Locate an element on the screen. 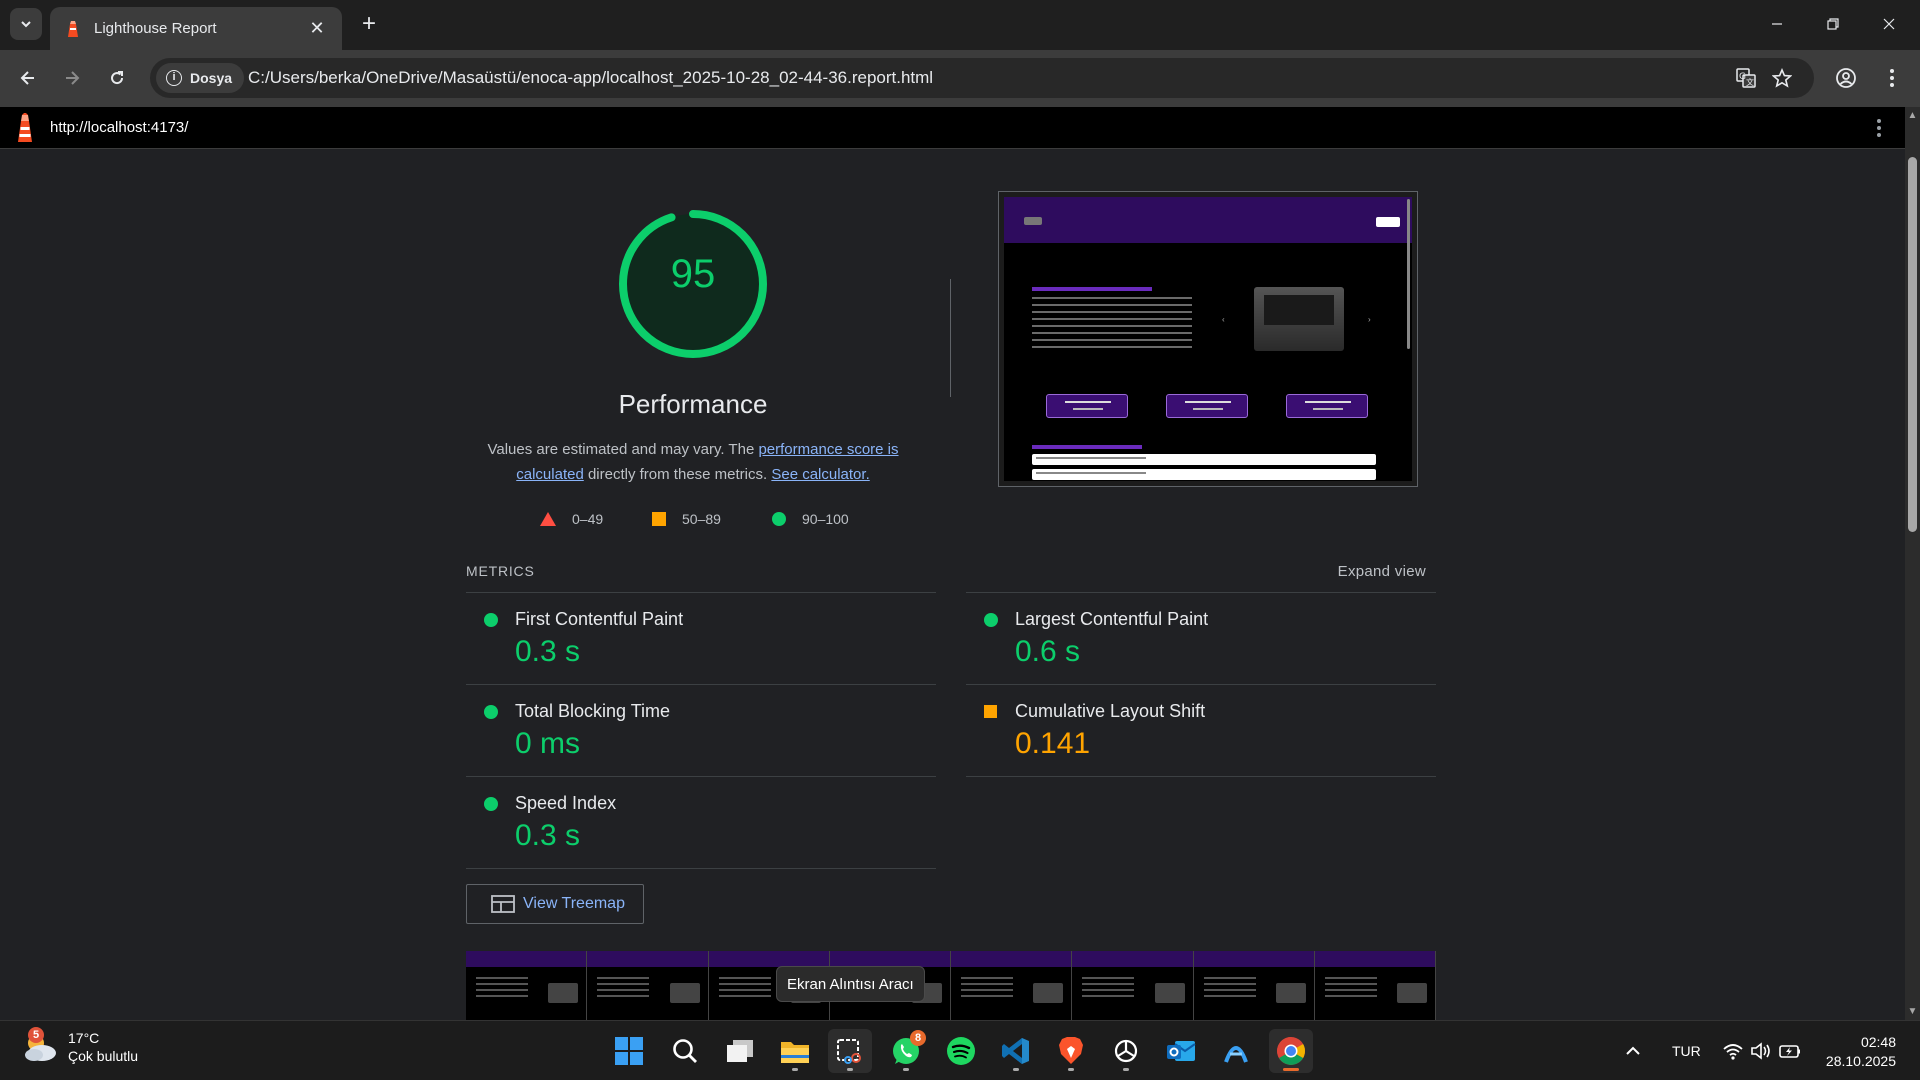 This screenshot has width=1920, height=1080. arrow-right-icon is located at coordinates (73, 78).